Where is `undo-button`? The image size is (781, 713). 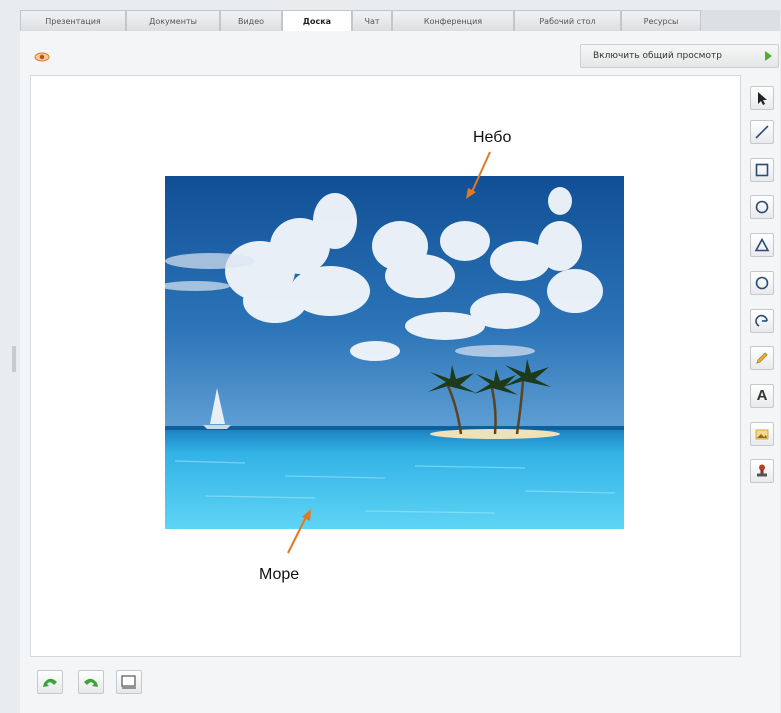 undo-button is located at coordinates (50, 682).